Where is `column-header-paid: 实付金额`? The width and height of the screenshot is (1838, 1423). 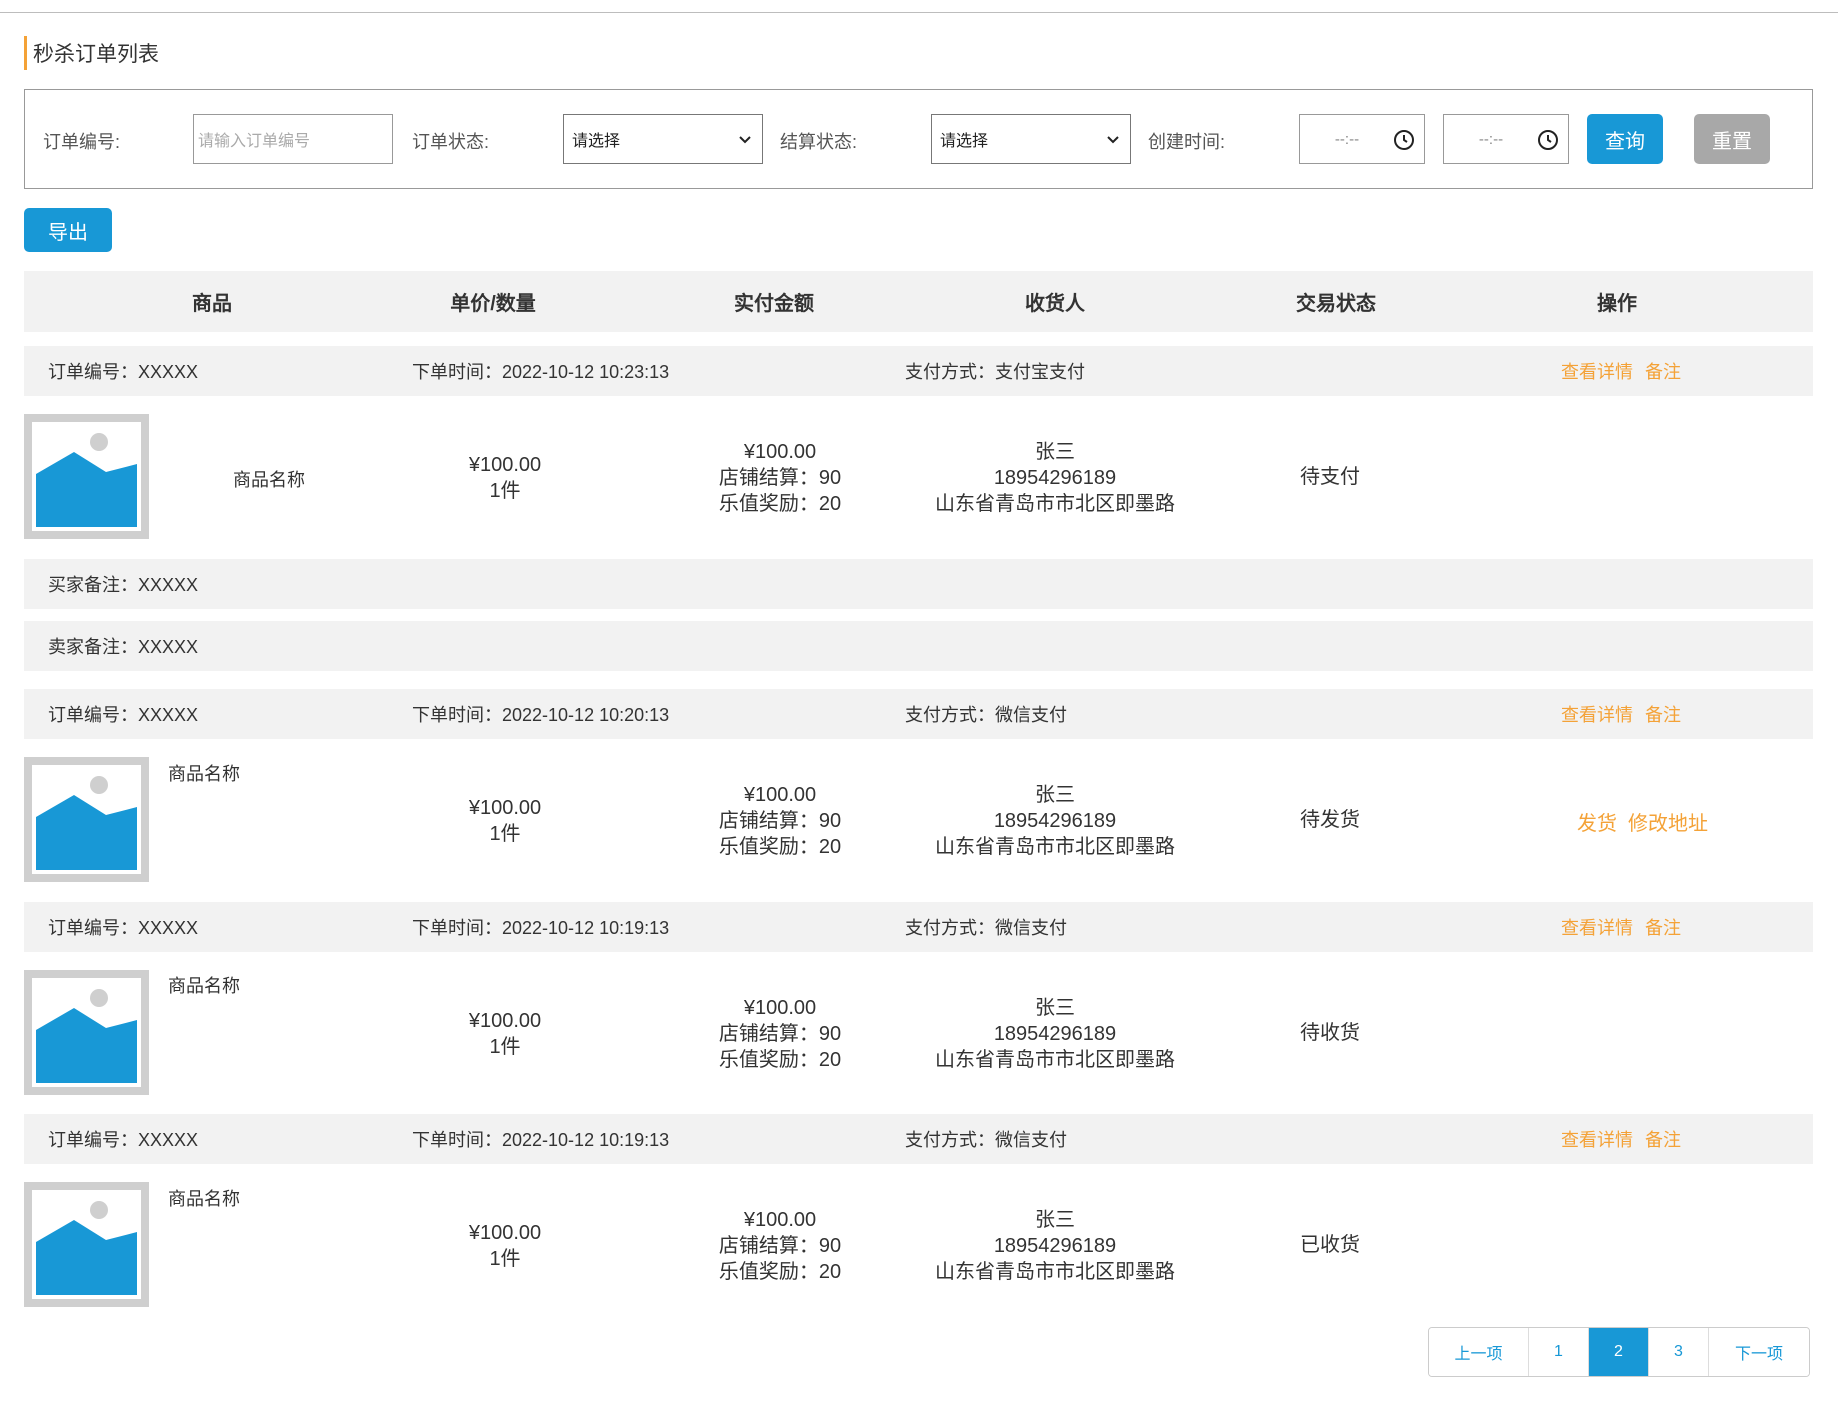 column-header-paid: 实付金额 is located at coordinates (774, 304).